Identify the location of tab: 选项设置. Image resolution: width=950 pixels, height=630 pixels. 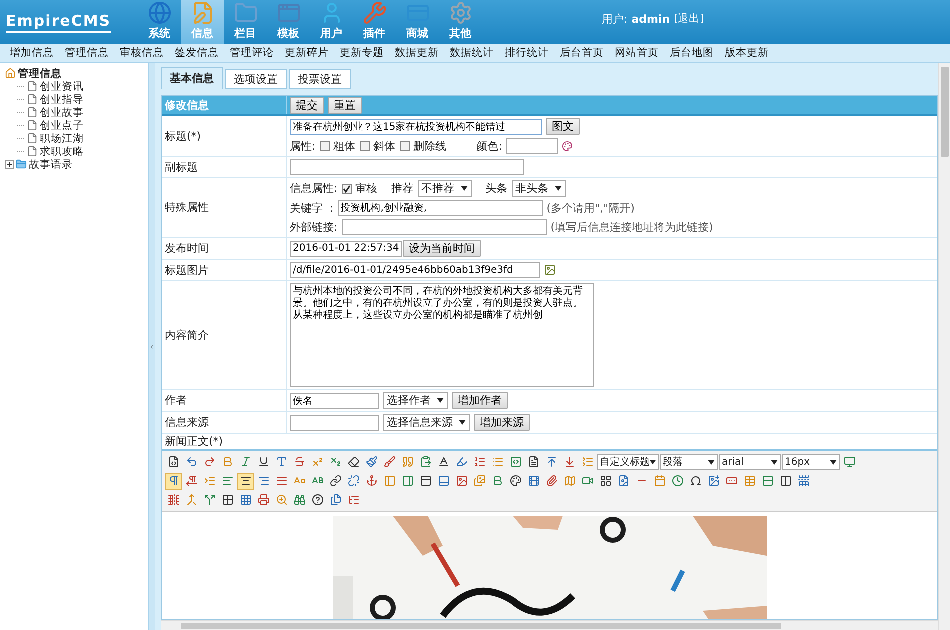
(256, 79).